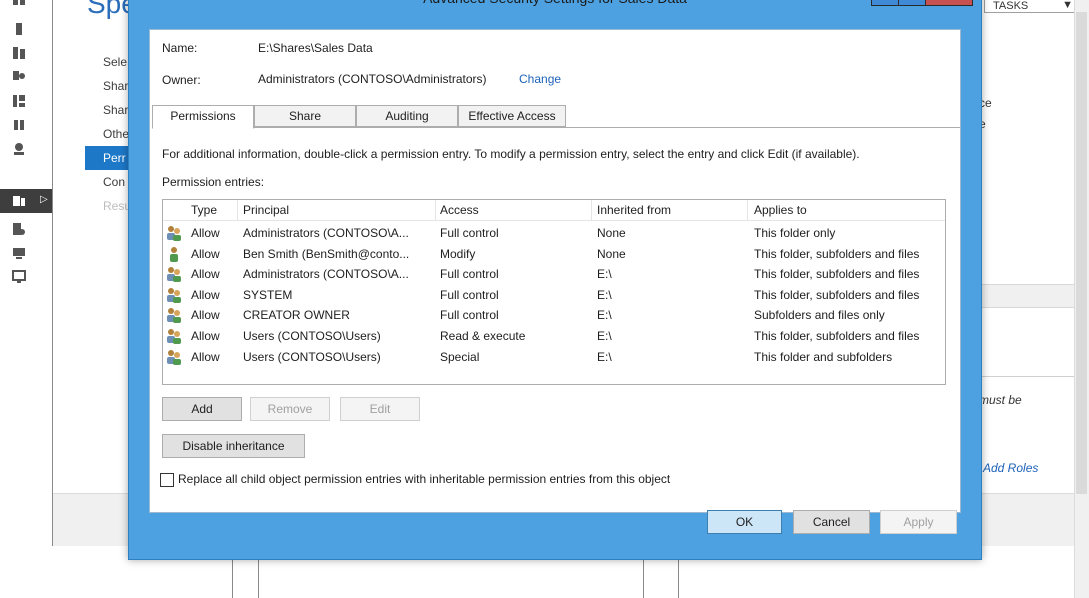 This screenshot has height=598, width=1089. What do you see at coordinates (1026, 256) in the screenshot?
I see `wizard-right-panel: ce e must be Add Roles` at bounding box center [1026, 256].